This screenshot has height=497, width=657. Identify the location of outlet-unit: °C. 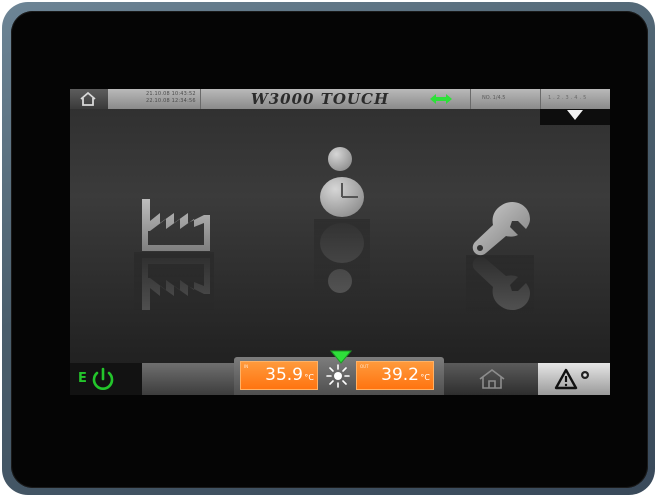
(425, 377).